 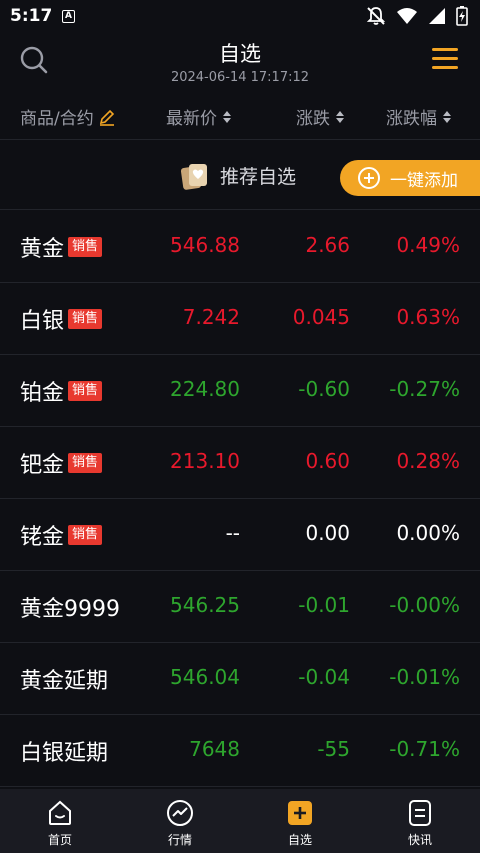 What do you see at coordinates (424, 605) in the screenshot?
I see `change-percent: -0.00%` at bounding box center [424, 605].